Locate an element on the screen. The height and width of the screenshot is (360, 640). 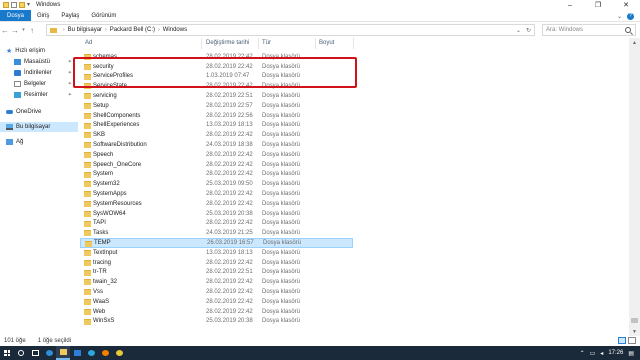
scroll-down-icon: ▼ is located at coordinates (634, 331).